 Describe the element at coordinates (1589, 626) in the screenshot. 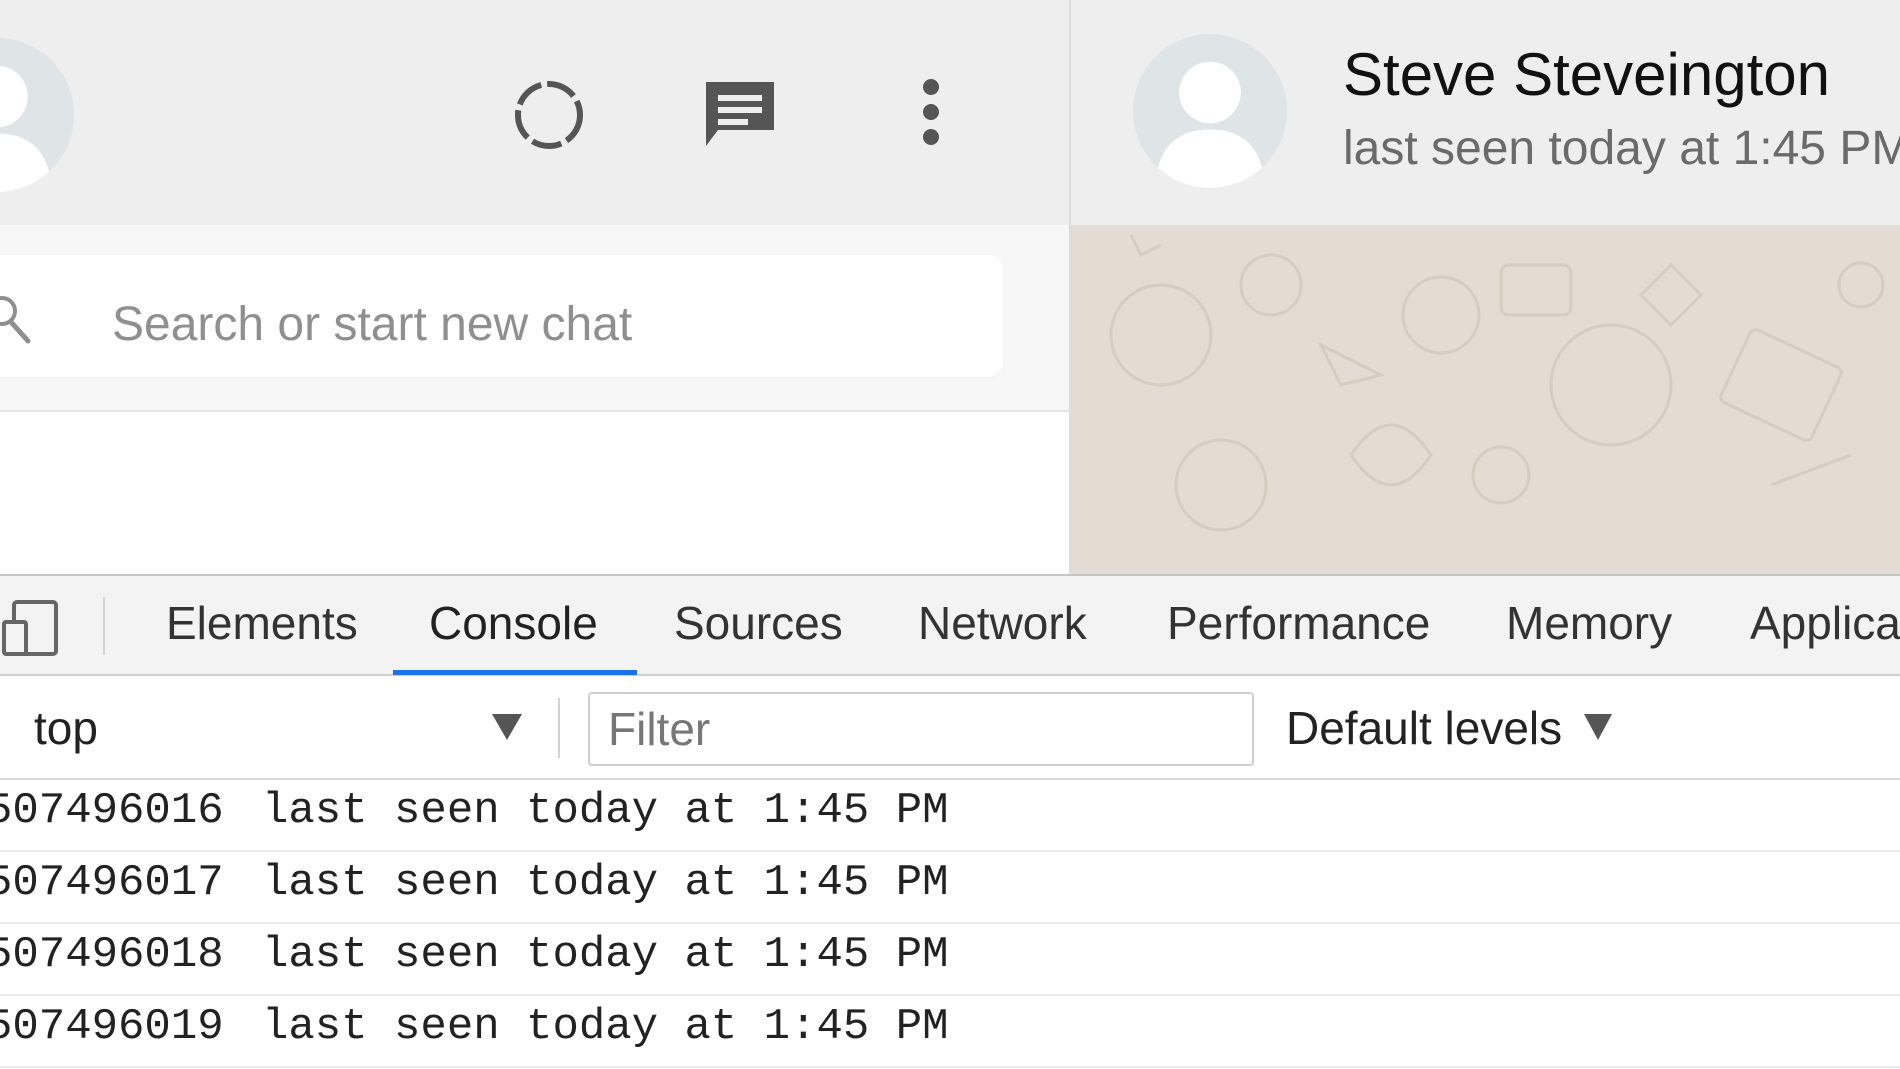

I see `tab-memory: Memory` at that location.